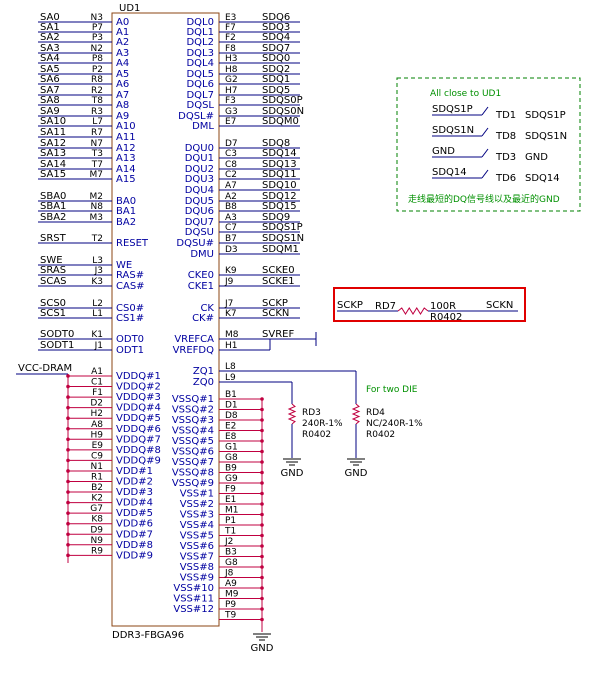 The image size is (589, 680). Describe the element at coordinates (282, 100) in the screenshot. I see `net-label-sdqs0p: SDQS0P` at that location.